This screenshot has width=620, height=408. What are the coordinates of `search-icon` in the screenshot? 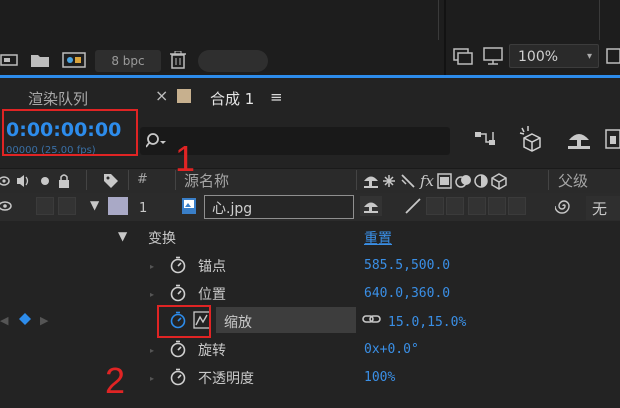 It's located at (157, 141).